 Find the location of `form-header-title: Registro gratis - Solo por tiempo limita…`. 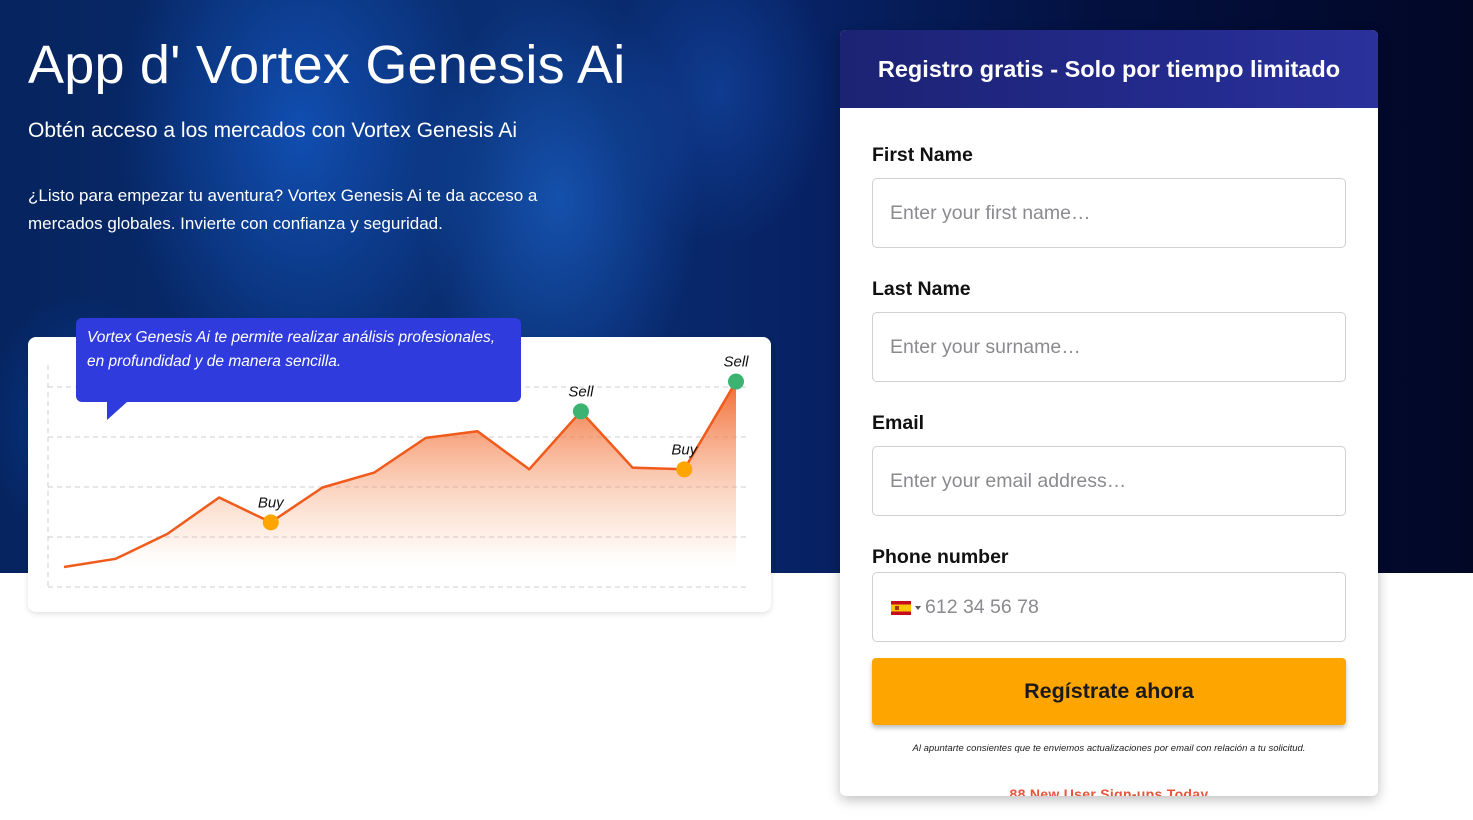

form-header-title: Registro gratis - Solo por tiempo limita… is located at coordinates (1109, 68).